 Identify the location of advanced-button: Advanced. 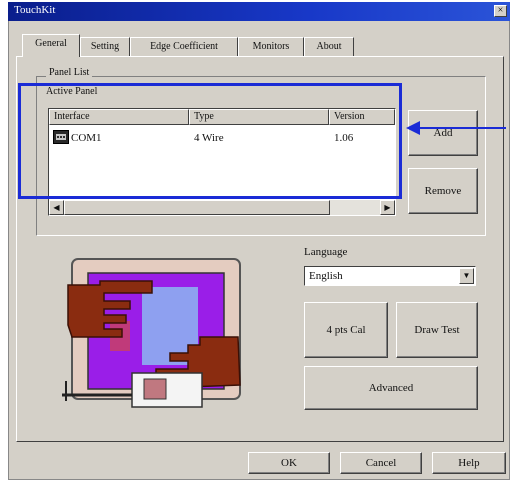
(391, 388).